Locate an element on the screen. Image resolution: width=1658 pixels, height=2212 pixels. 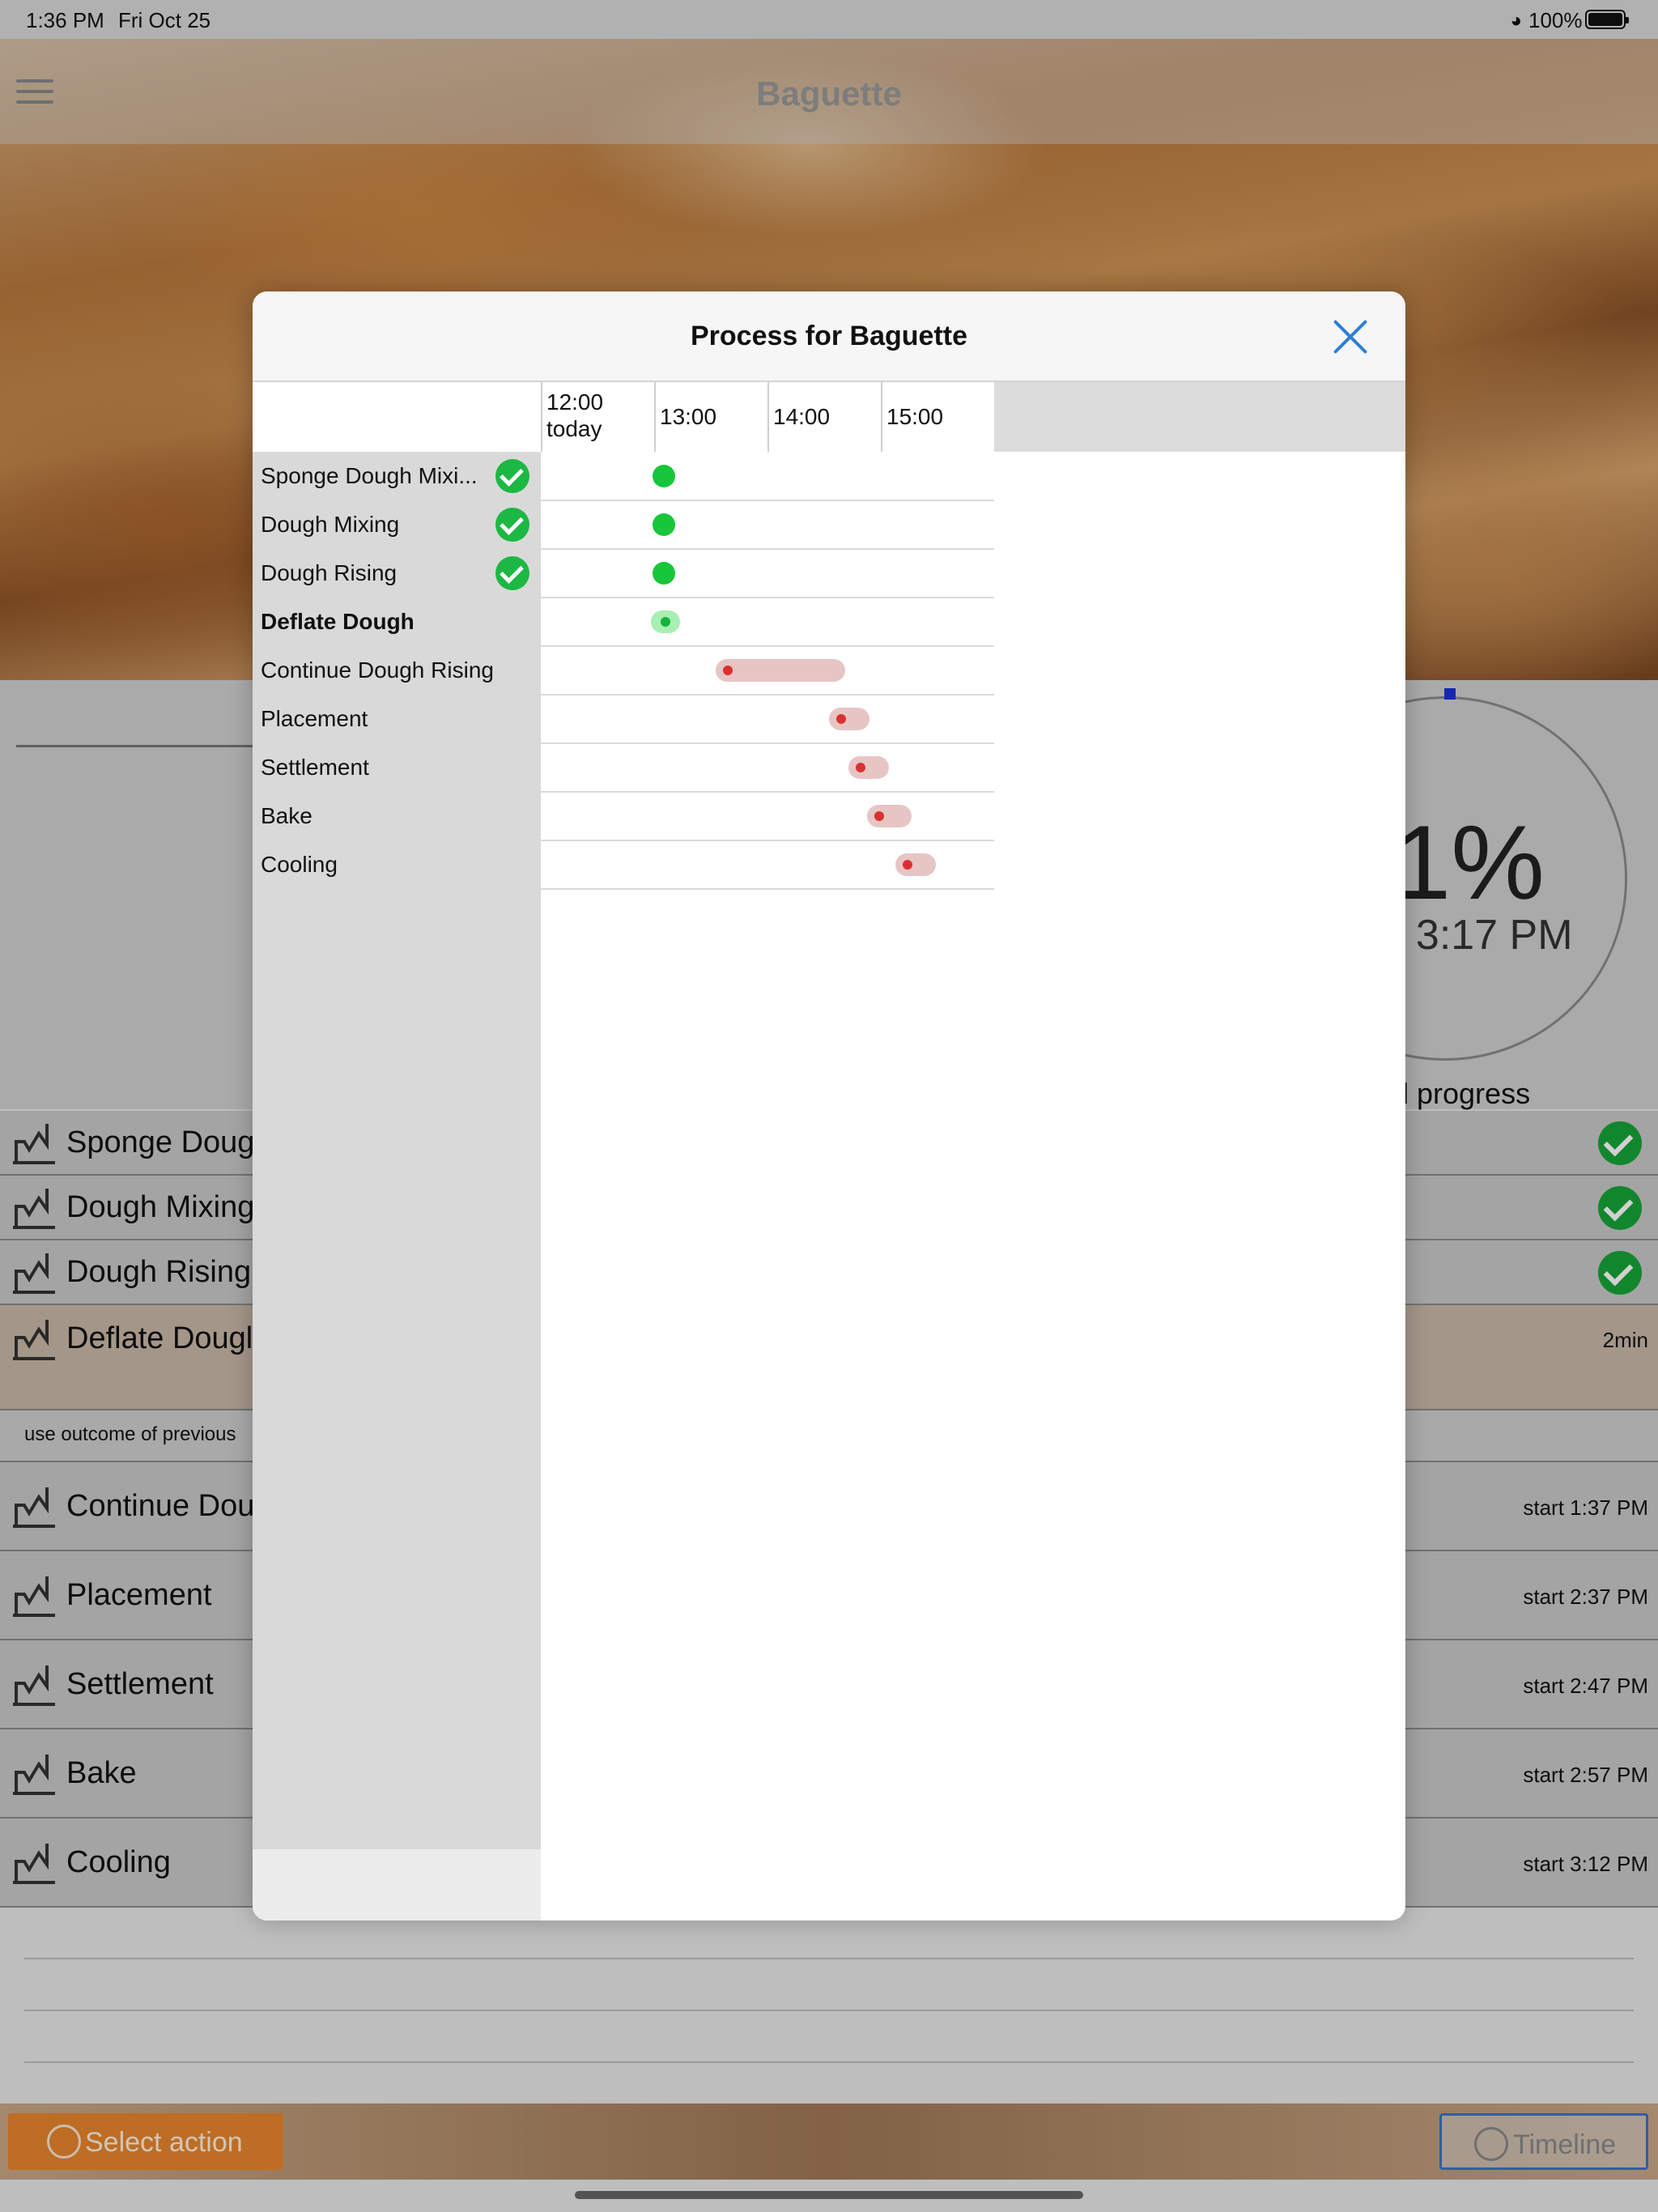
gantt-step-label: Continue Dough Rising is located at coordinates (377, 670).